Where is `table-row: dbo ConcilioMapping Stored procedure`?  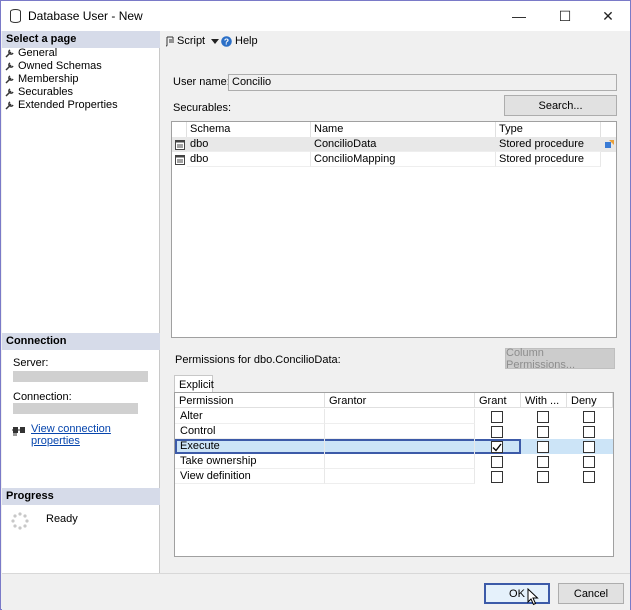
table-row: dbo ConcilioMapping Stored procedure is located at coordinates (394, 159).